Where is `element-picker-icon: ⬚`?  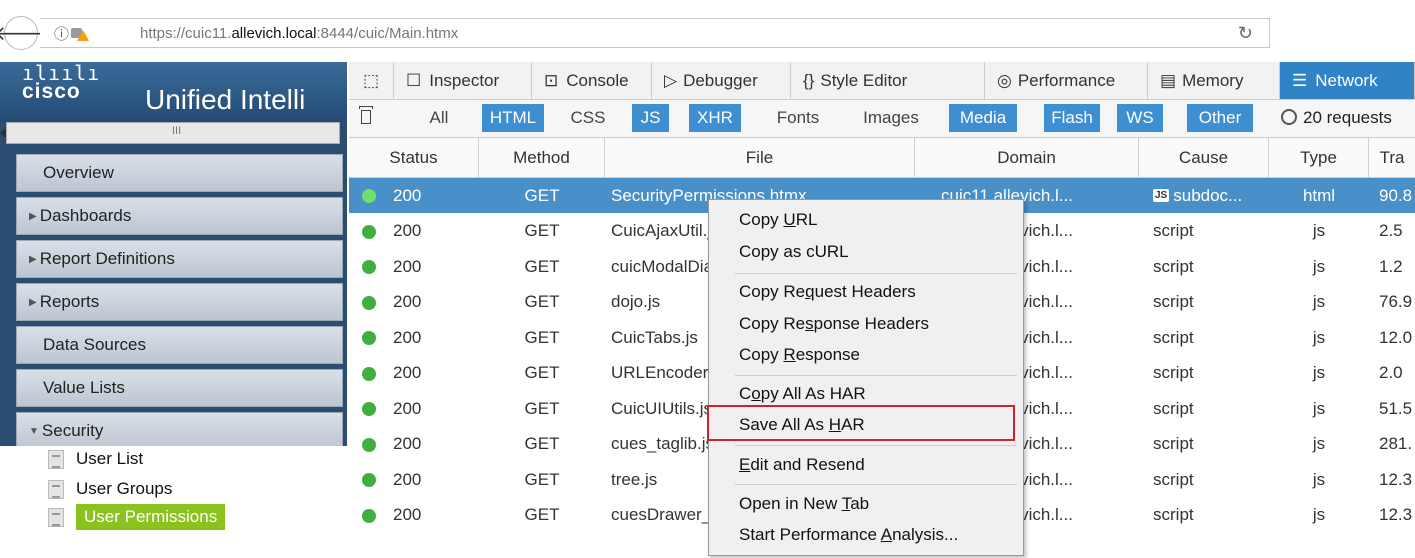
element-picker-icon: ⬚ is located at coordinates (371, 80).